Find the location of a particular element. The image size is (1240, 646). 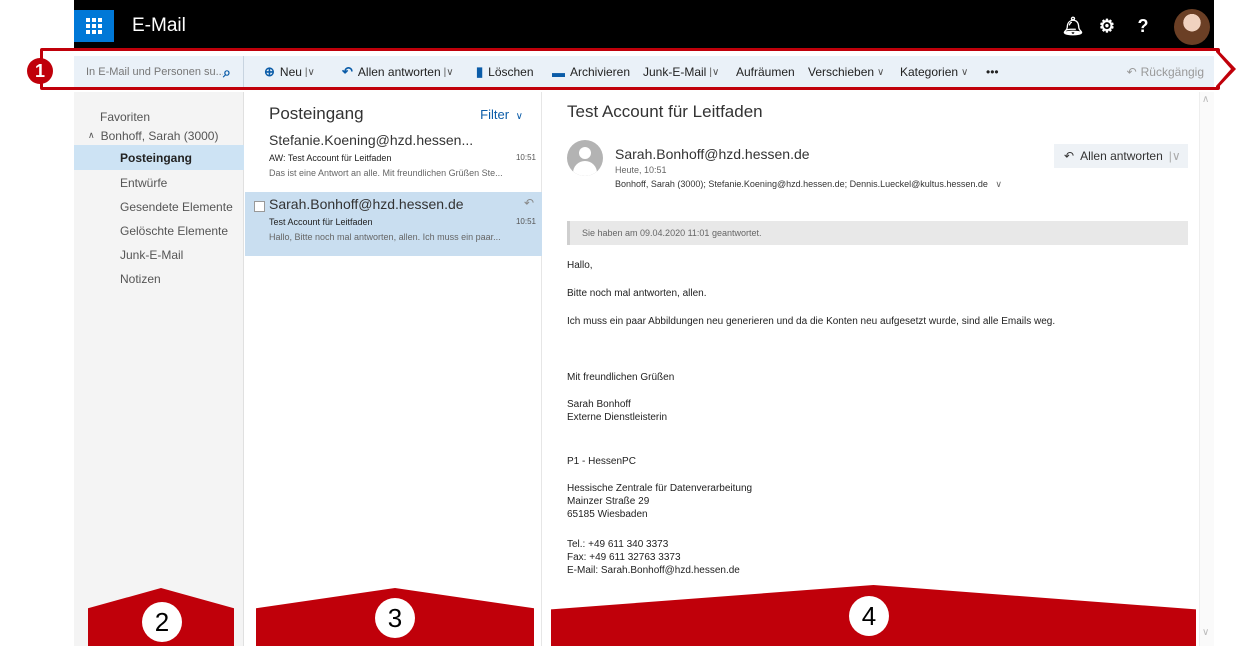

filter-label: Filter is located at coordinates (495, 114).